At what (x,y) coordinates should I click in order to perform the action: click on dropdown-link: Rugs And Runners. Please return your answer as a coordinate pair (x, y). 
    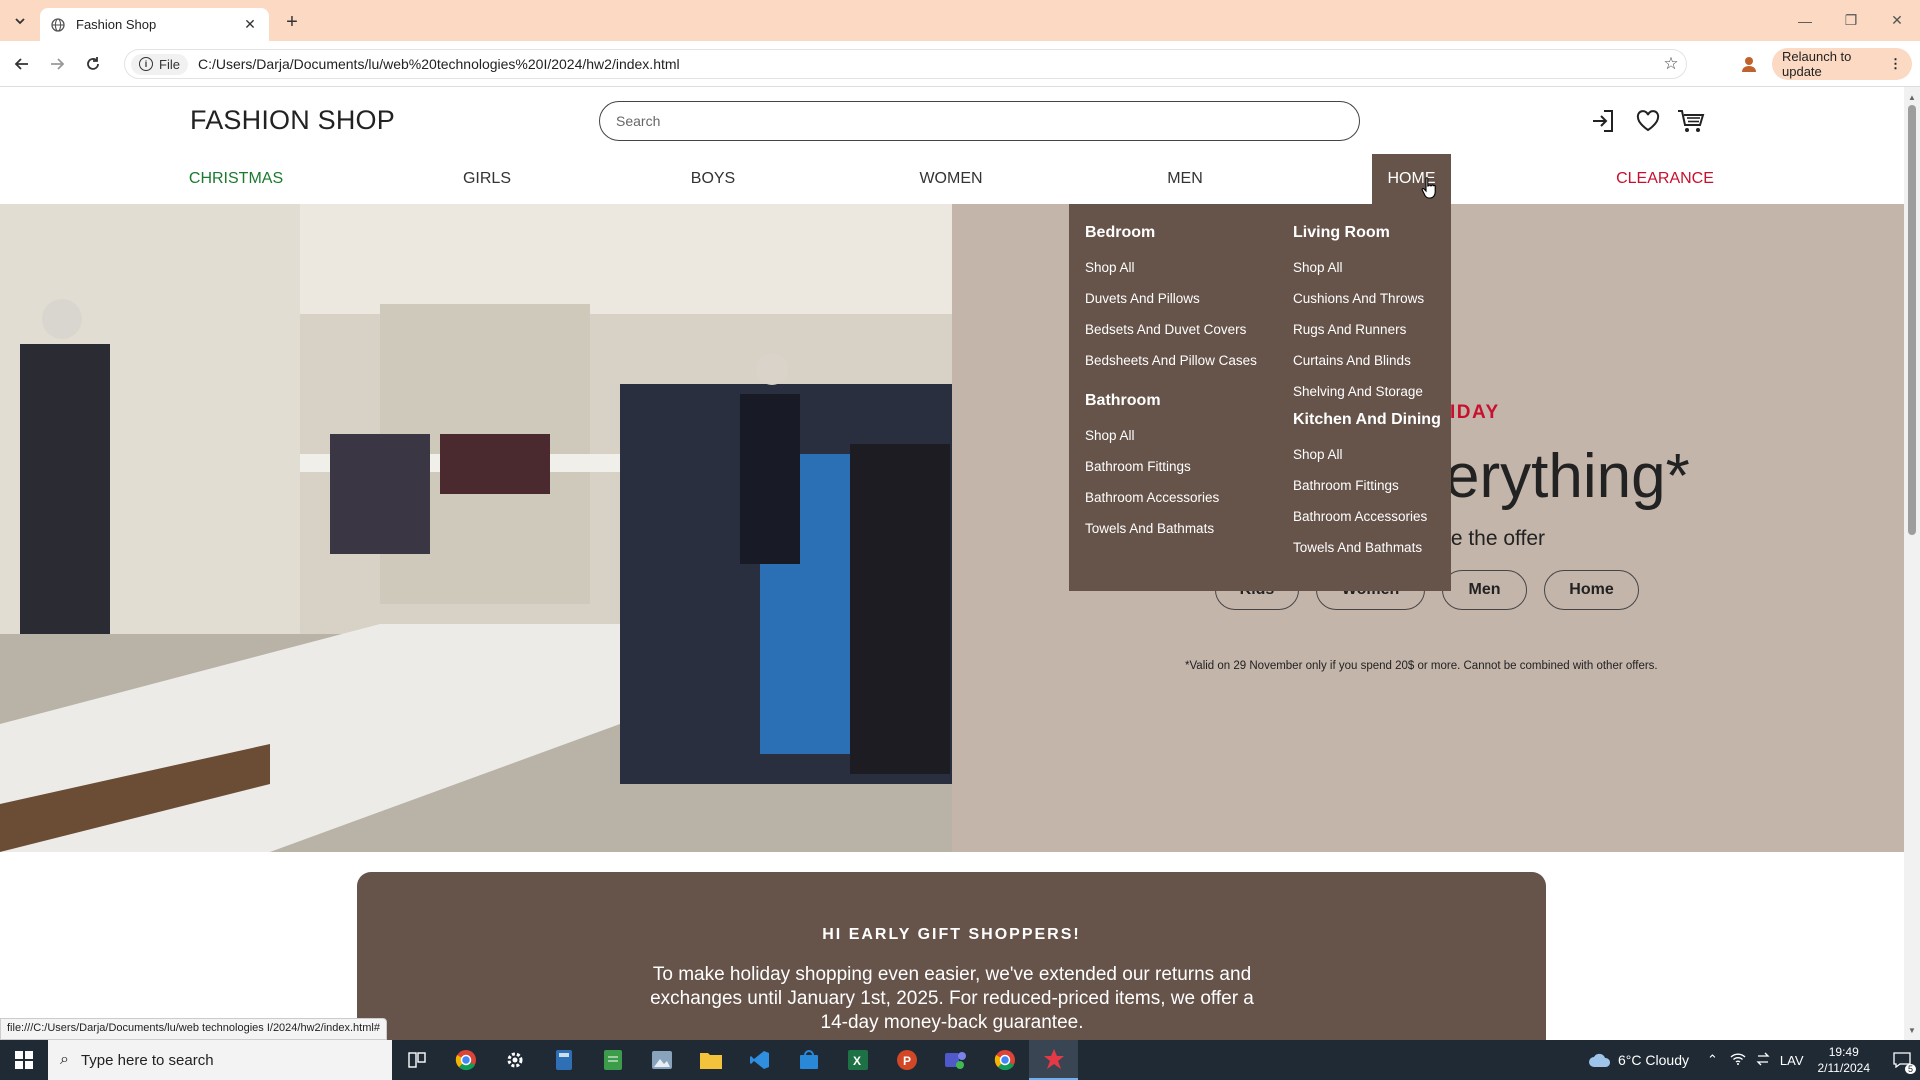
    Looking at the image, I should click on (1367, 329).